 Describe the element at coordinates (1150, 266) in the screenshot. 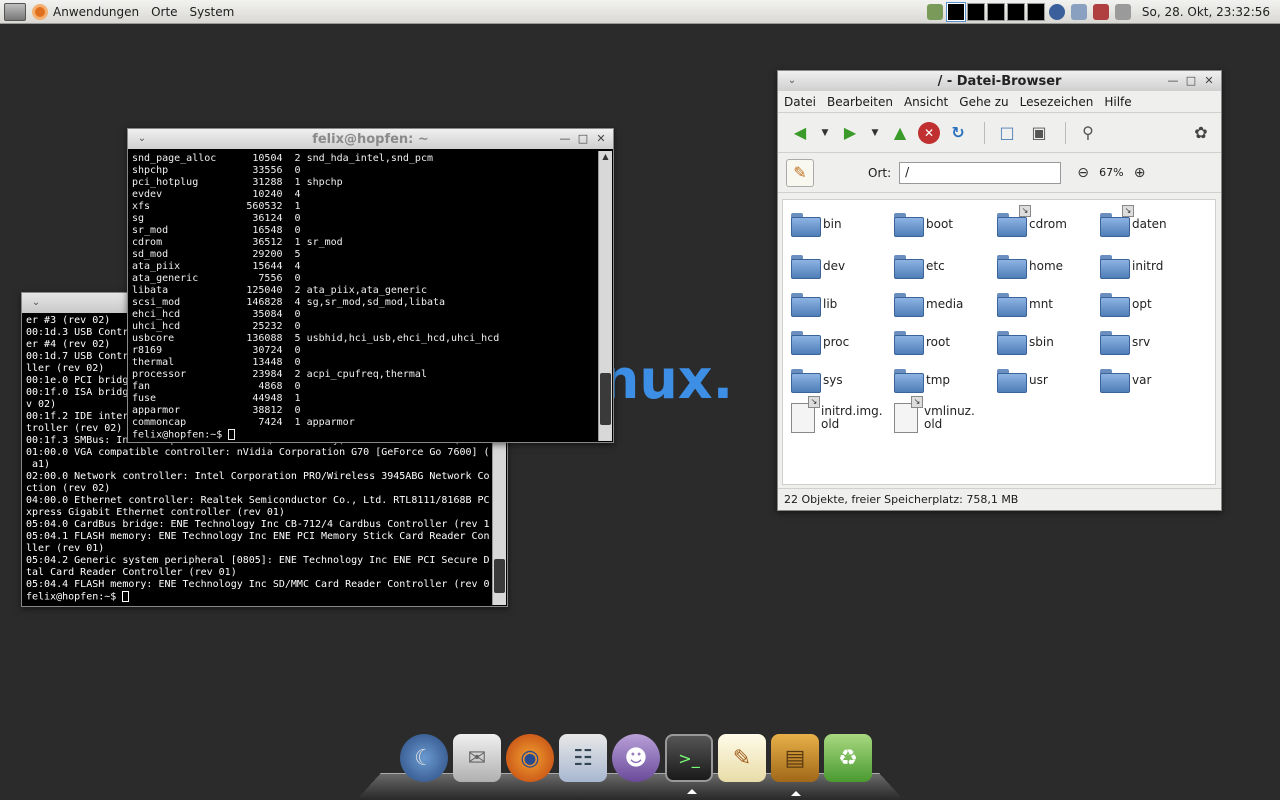

I see `folder-item: initrd` at that location.